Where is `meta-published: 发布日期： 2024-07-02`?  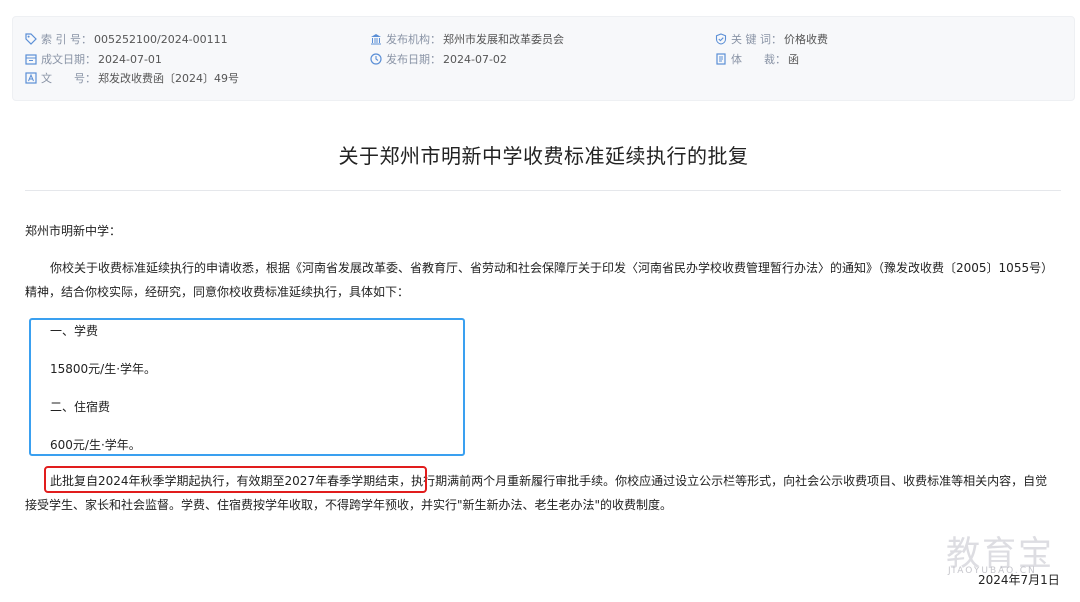 meta-published: 发布日期： 2024-07-02 is located at coordinates (438, 59).